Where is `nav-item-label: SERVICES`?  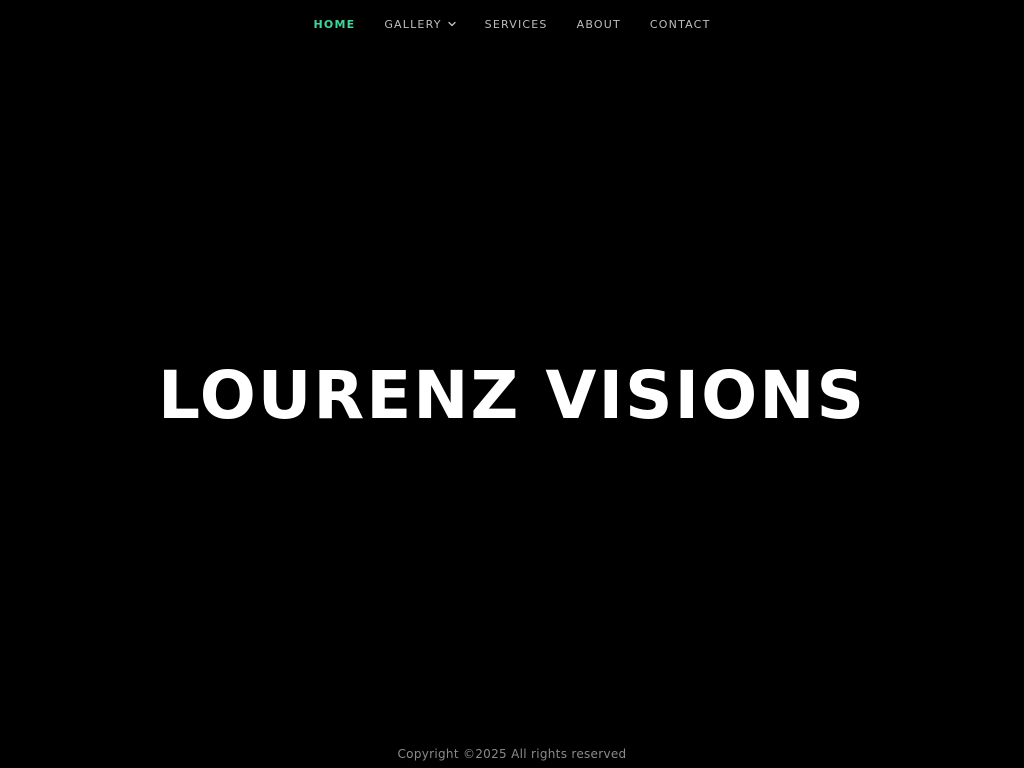
nav-item-label: SERVICES is located at coordinates (516, 24).